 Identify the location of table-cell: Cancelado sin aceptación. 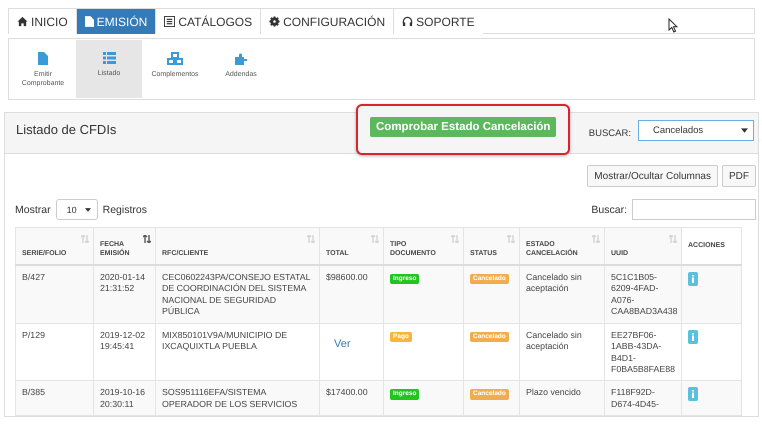
(562, 294).